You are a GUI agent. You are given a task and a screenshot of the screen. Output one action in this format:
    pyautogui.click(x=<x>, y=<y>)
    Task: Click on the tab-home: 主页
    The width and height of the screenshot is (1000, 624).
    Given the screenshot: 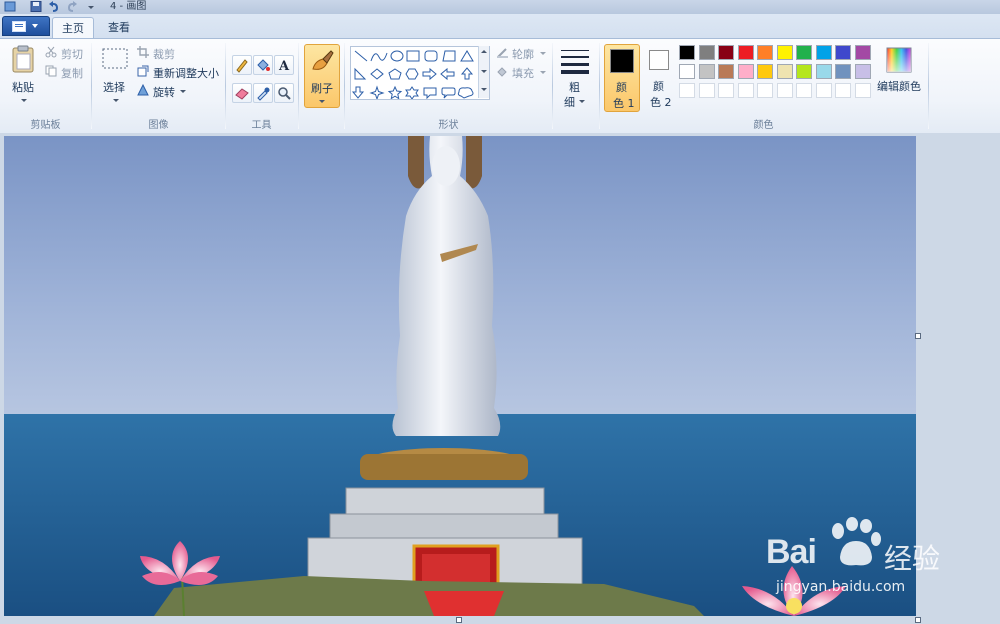 What is the action you would take?
    pyautogui.click(x=73, y=28)
    